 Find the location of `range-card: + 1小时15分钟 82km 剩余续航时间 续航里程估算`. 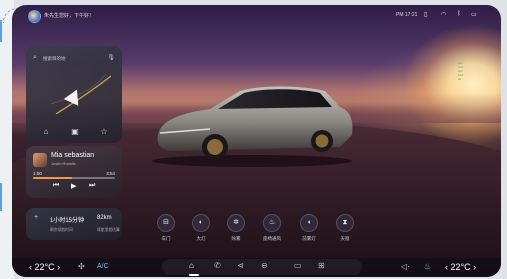

range-card: + 1小时15分钟 82km 剩余续航时间 续航里程估算 is located at coordinates (74, 224).